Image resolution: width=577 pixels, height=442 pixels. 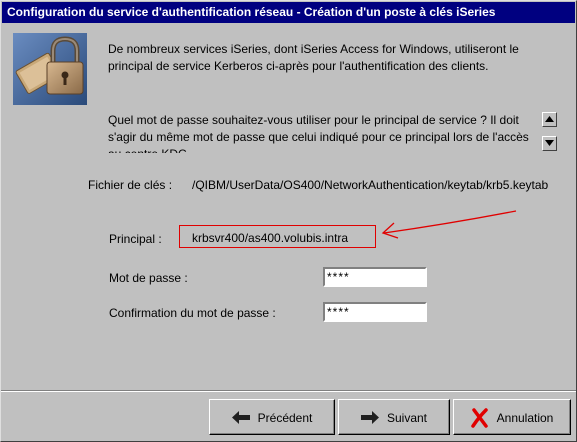 What do you see at coordinates (192, 313) in the screenshot?
I see `confirm-password-label: Confirmation du mot de passe :` at bounding box center [192, 313].